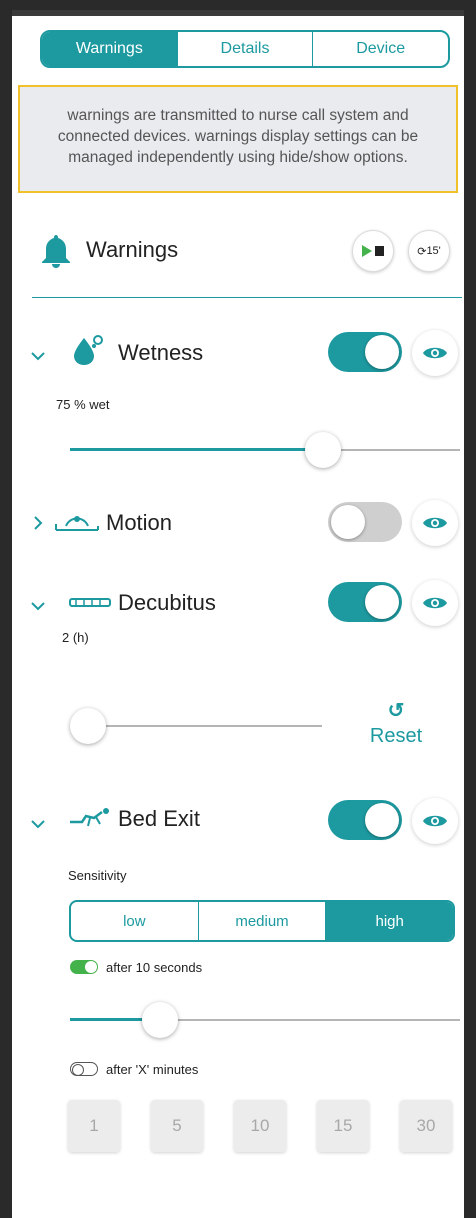 The height and width of the screenshot is (1218, 476). I want to click on motion-toggle, so click(365, 522).